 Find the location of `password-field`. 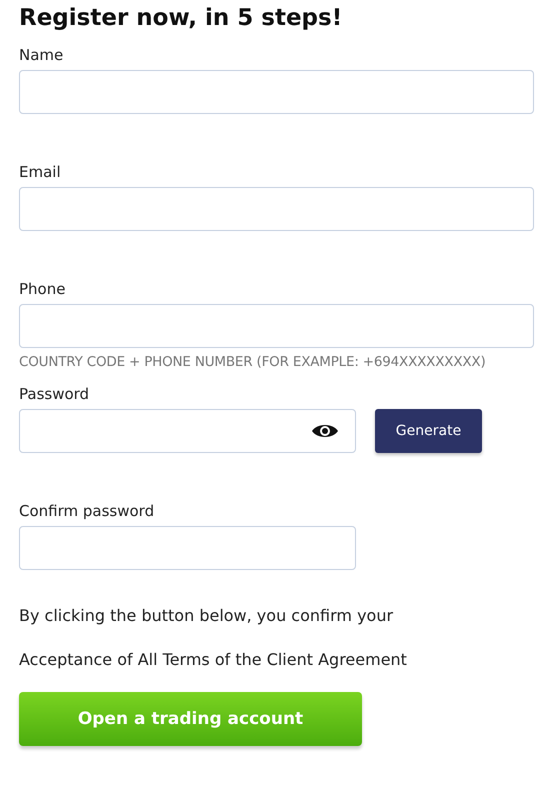

password-field is located at coordinates (187, 431).